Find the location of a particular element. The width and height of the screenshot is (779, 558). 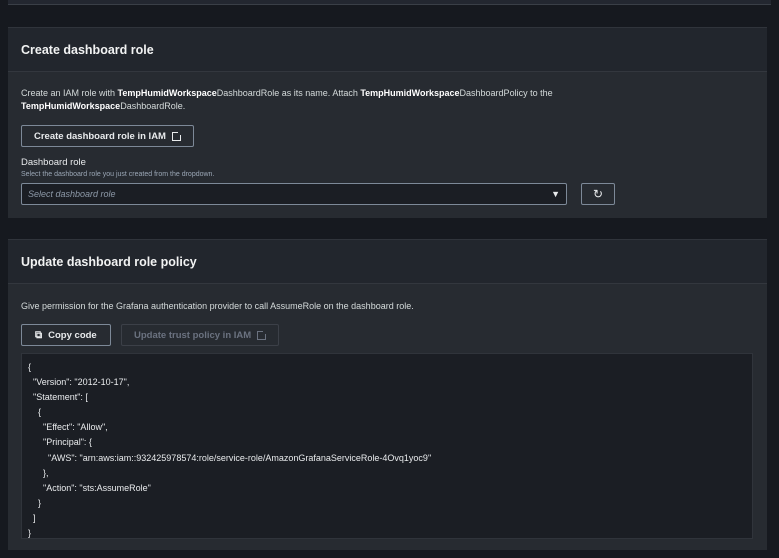

caret-down-icon: ▼ is located at coordinates (555, 194).